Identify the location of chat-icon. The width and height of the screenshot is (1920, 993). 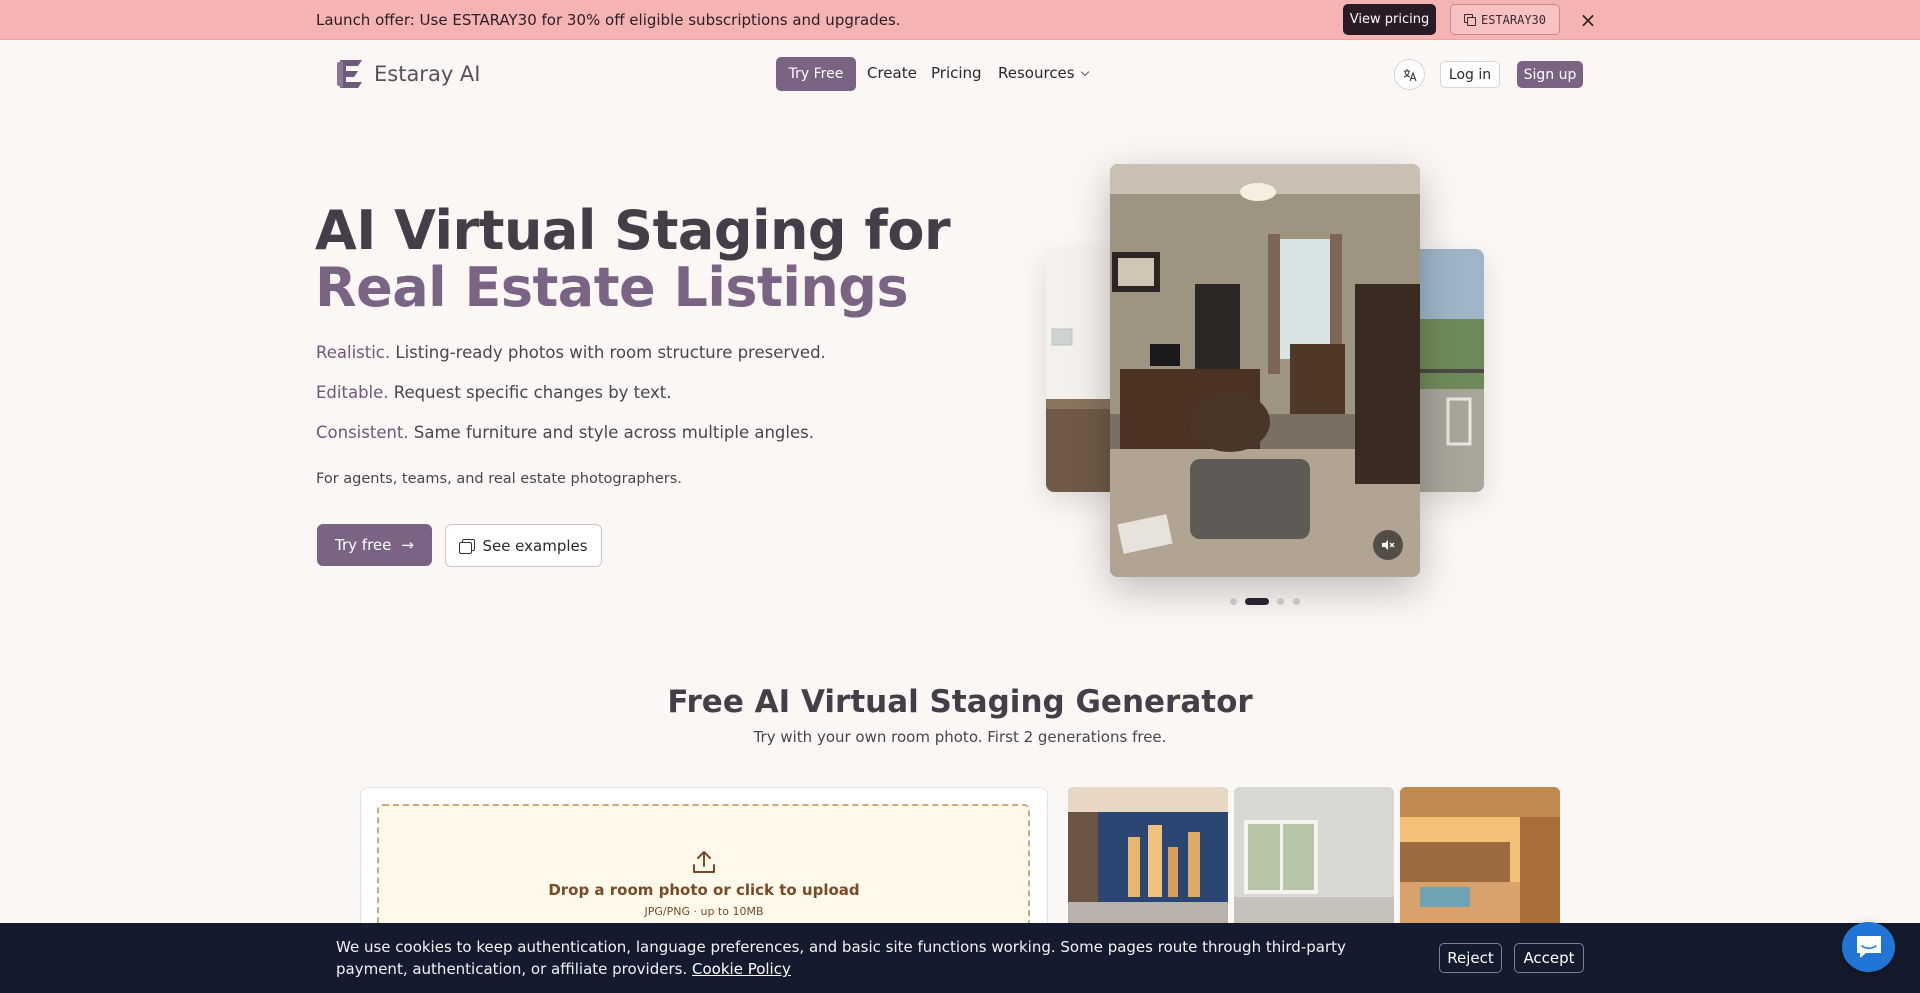
(1868, 947).